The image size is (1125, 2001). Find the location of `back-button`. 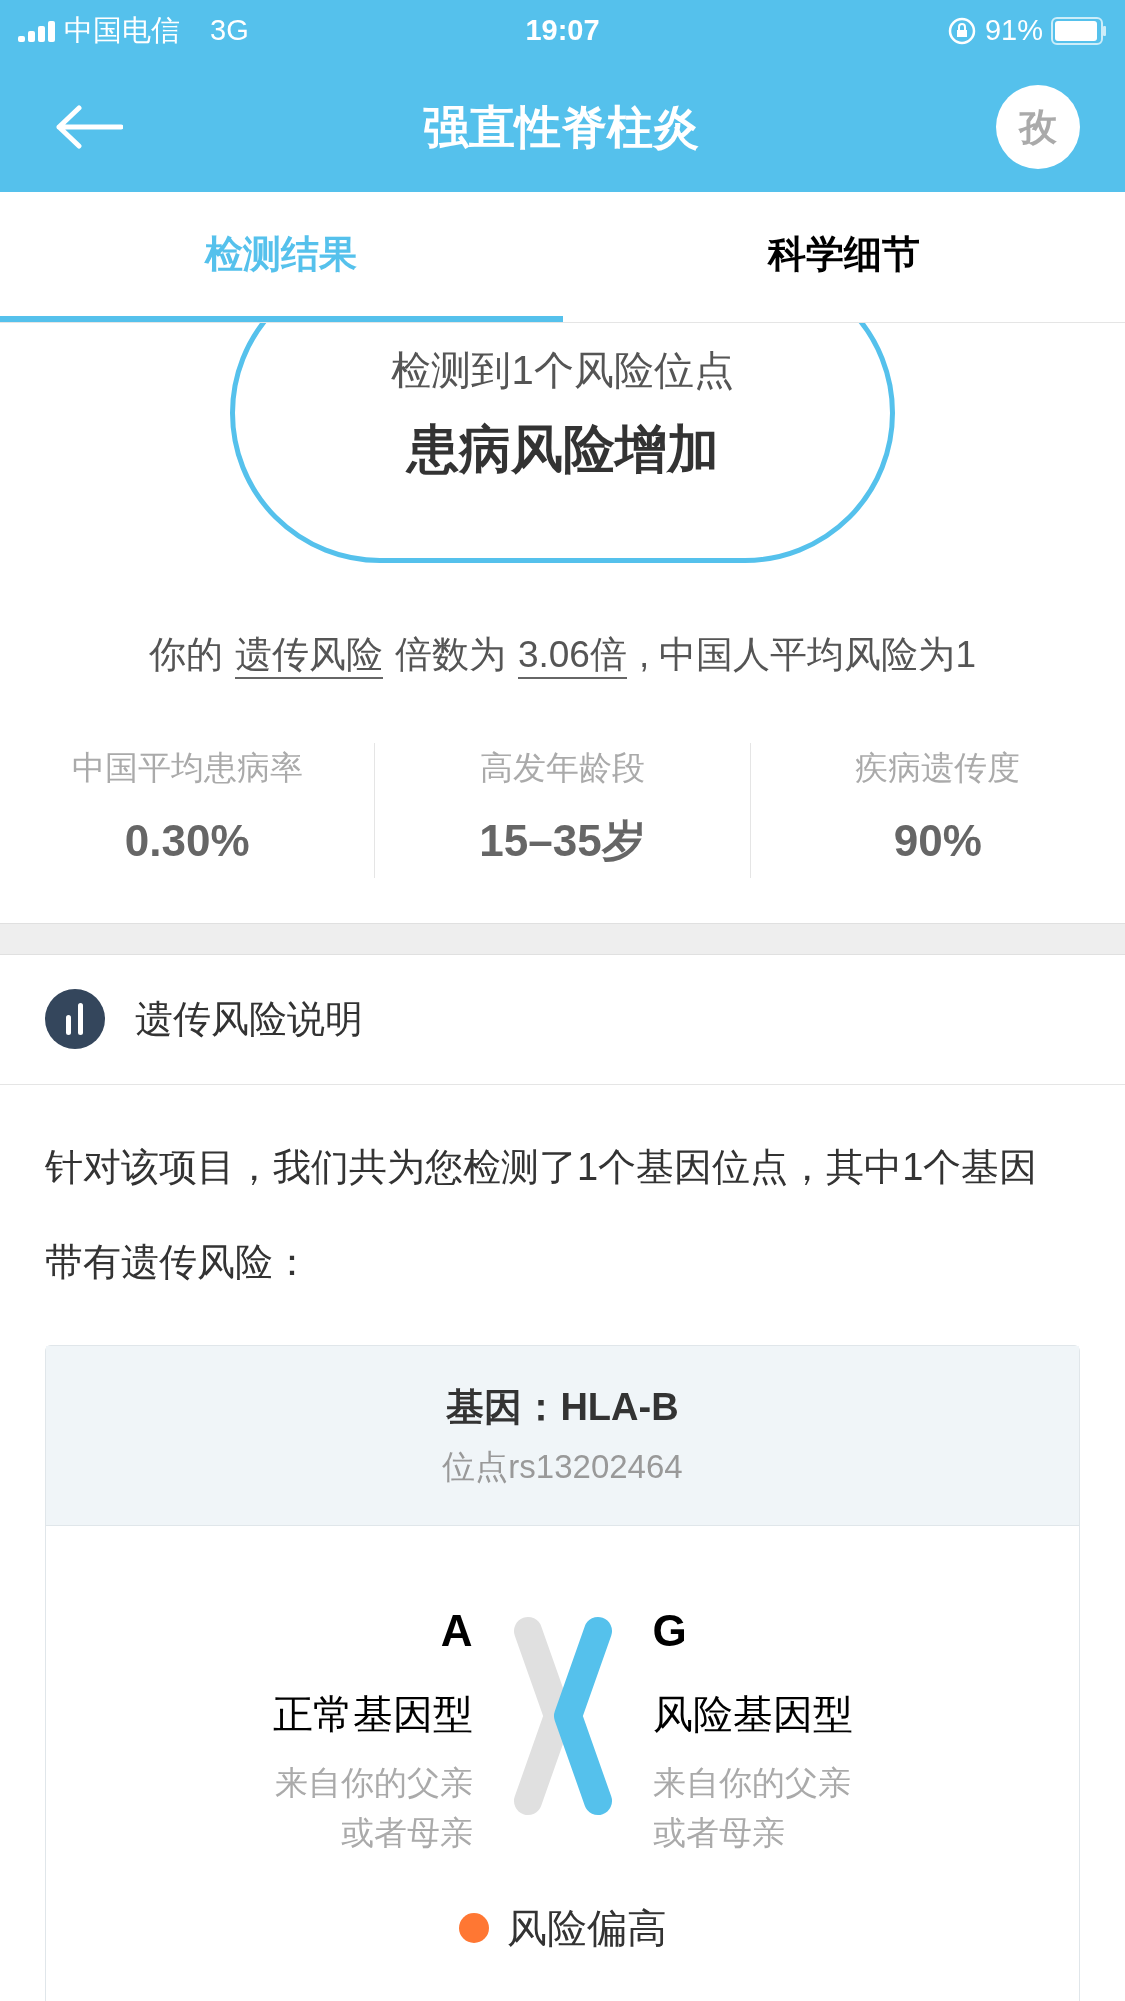

back-button is located at coordinates (90, 127).